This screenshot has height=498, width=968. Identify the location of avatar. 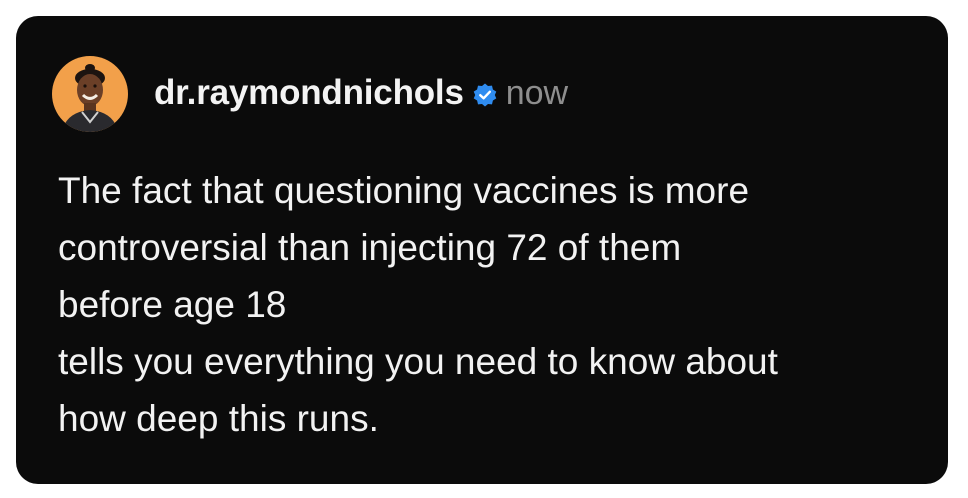
(90, 94).